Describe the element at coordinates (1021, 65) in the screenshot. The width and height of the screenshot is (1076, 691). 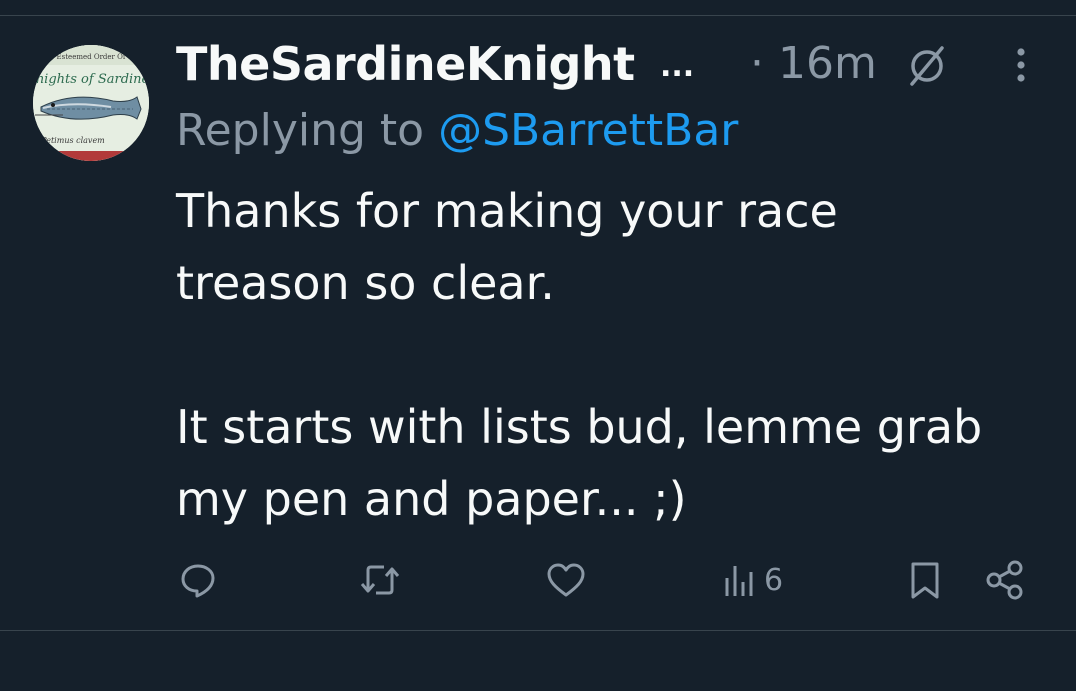
I see `more-options-icon` at that location.